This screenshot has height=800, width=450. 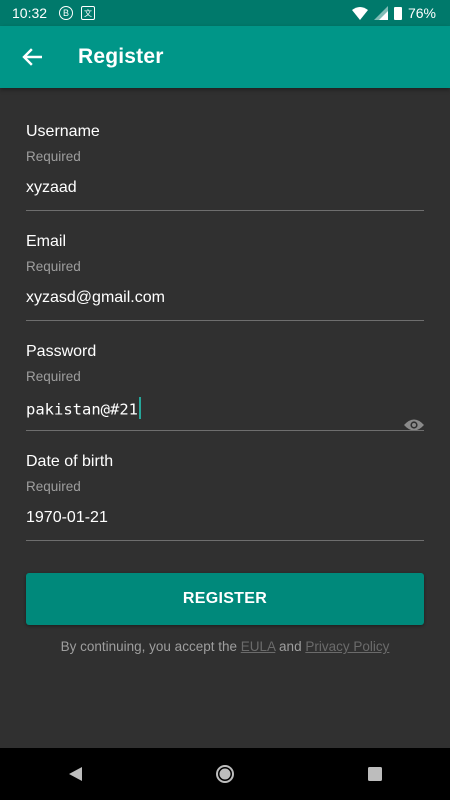 What do you see at coordinates (82, 410) in the screenshot?
I see `password-input: pakistan@#21` at bounding box center [82, 410].